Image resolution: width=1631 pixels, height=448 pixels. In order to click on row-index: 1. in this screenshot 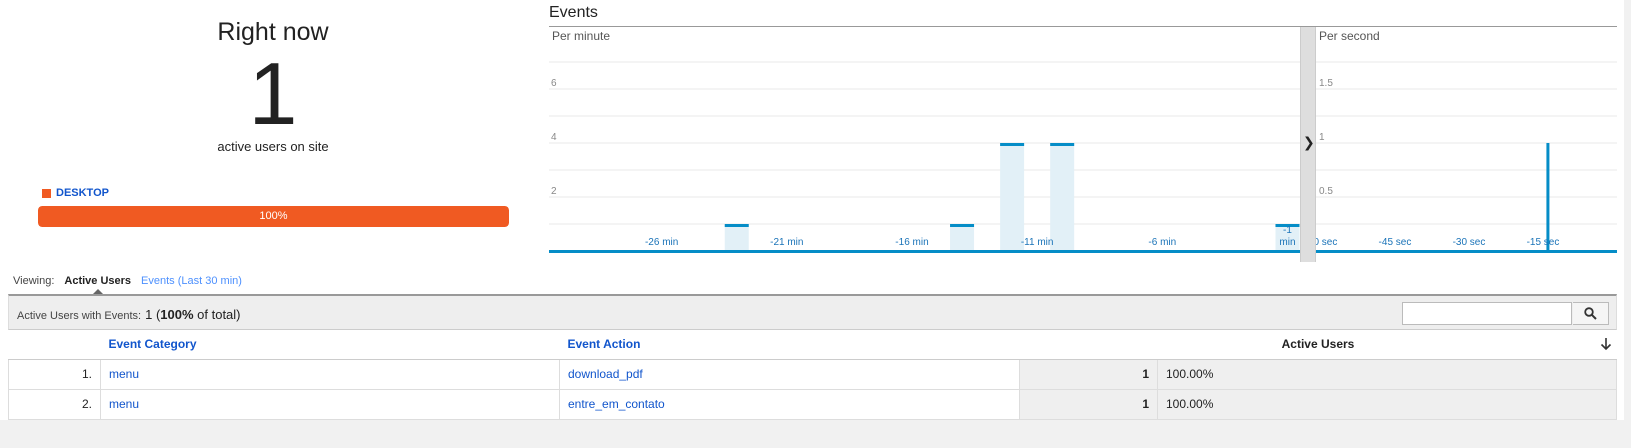, I will do `click(54, 374)`.